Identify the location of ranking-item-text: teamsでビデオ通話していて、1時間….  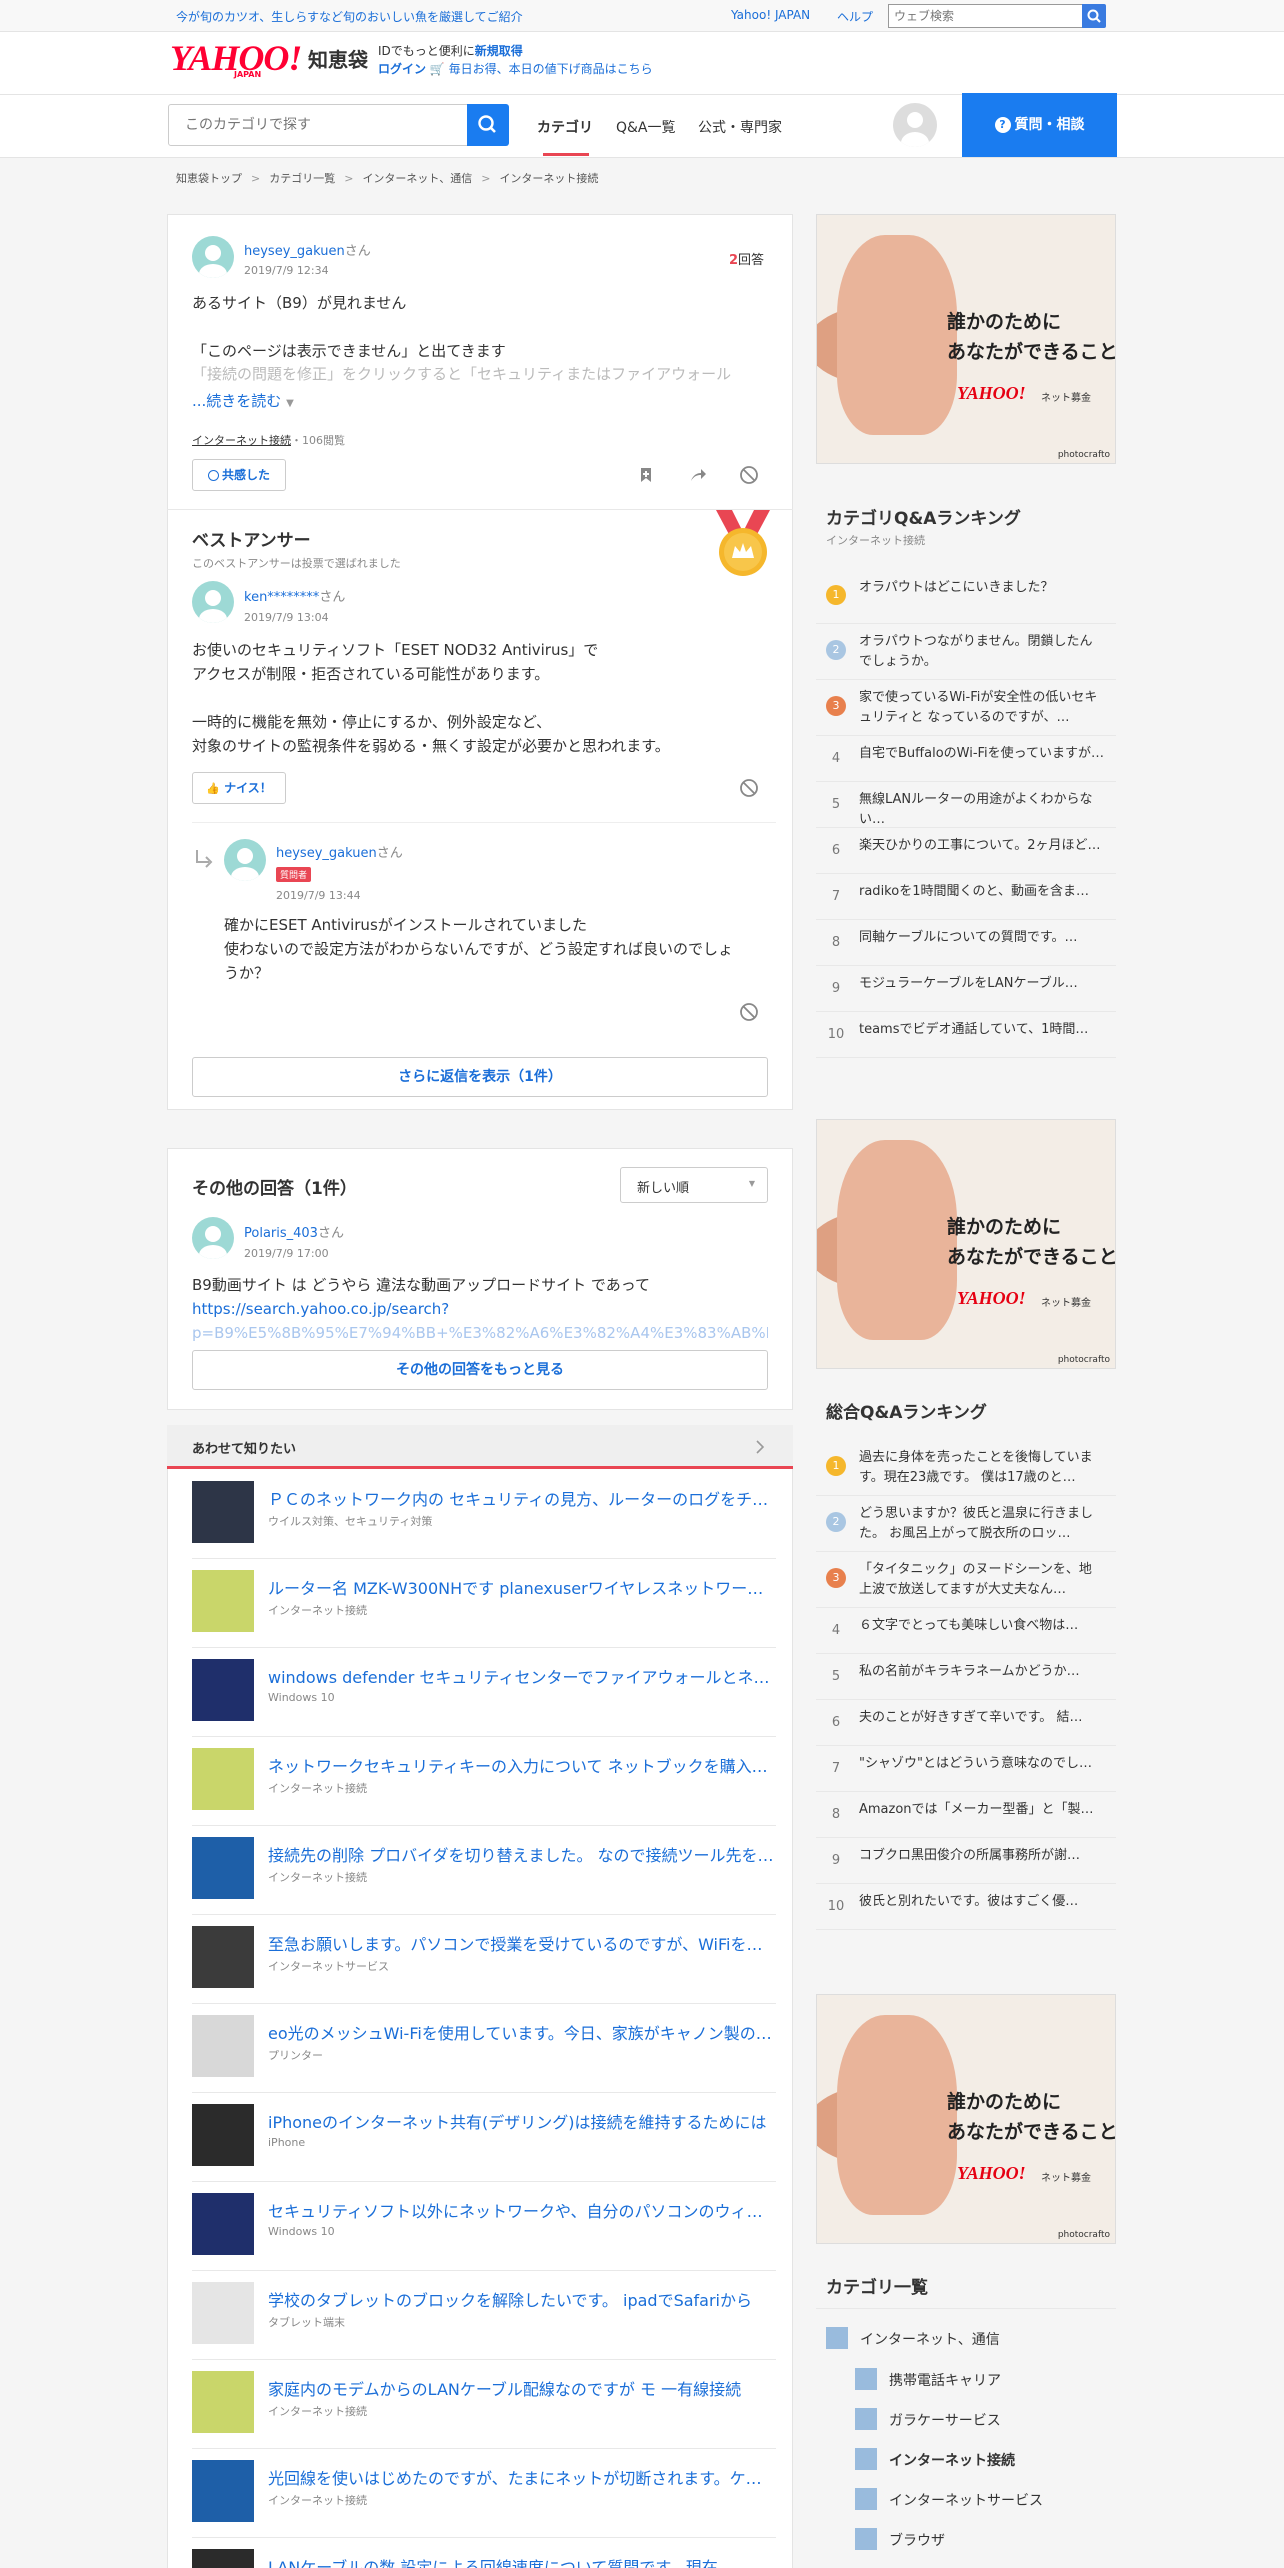
(981, 1030).